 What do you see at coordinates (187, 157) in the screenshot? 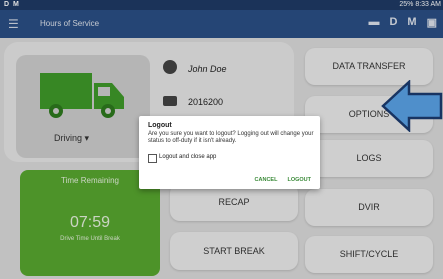
I see `logout-close-label: Logout and close app` at bounding box center [187, 157].